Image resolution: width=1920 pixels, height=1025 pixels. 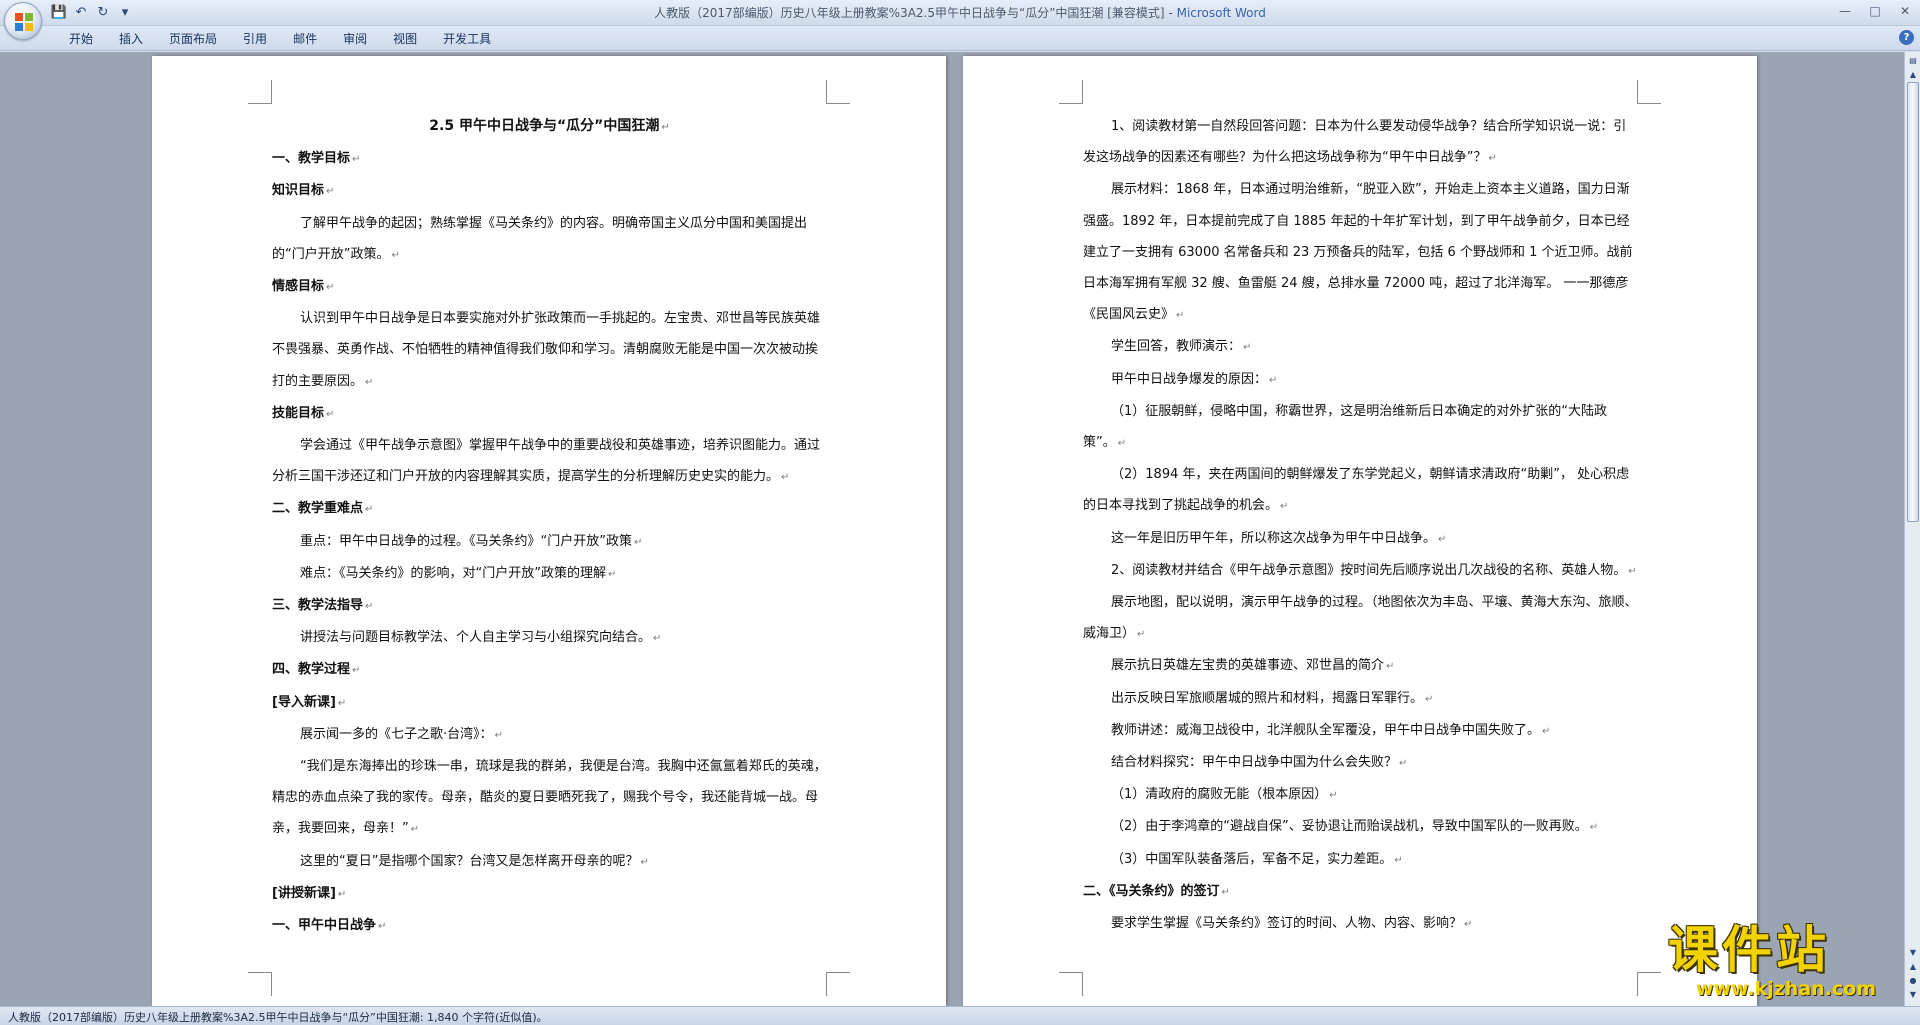 I want to click on tab-home: 开始, so click(x=81, y=39).